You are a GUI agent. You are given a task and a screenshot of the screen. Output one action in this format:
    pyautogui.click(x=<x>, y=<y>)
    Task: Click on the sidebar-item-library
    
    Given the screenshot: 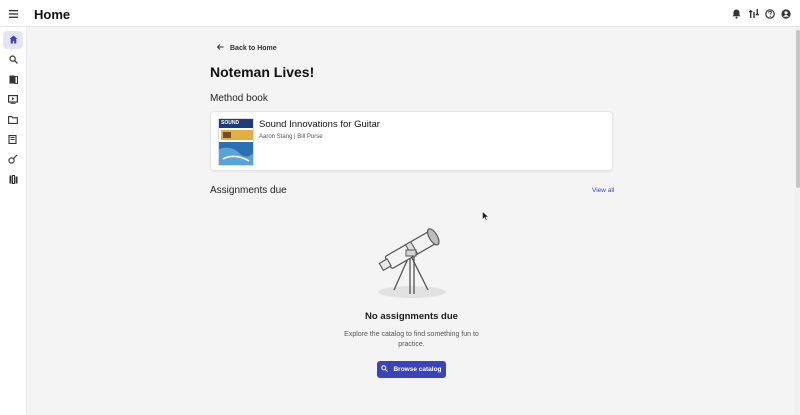 What is the action you would take?
    pyautogui.click(x=13, y=180)
    